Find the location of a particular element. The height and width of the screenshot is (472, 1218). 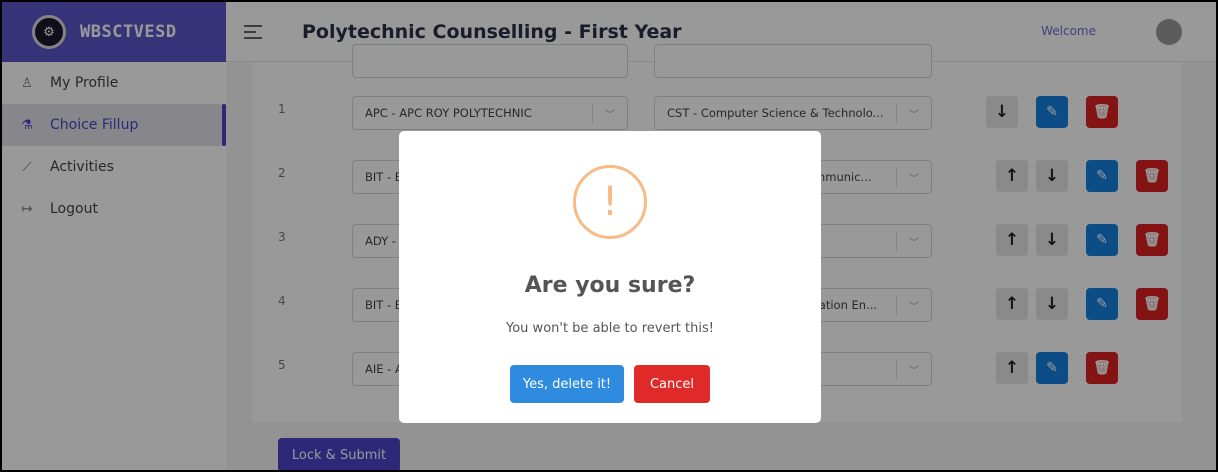

dialog-message: You won't be able to revert this! is located at coordinates (610, 328).